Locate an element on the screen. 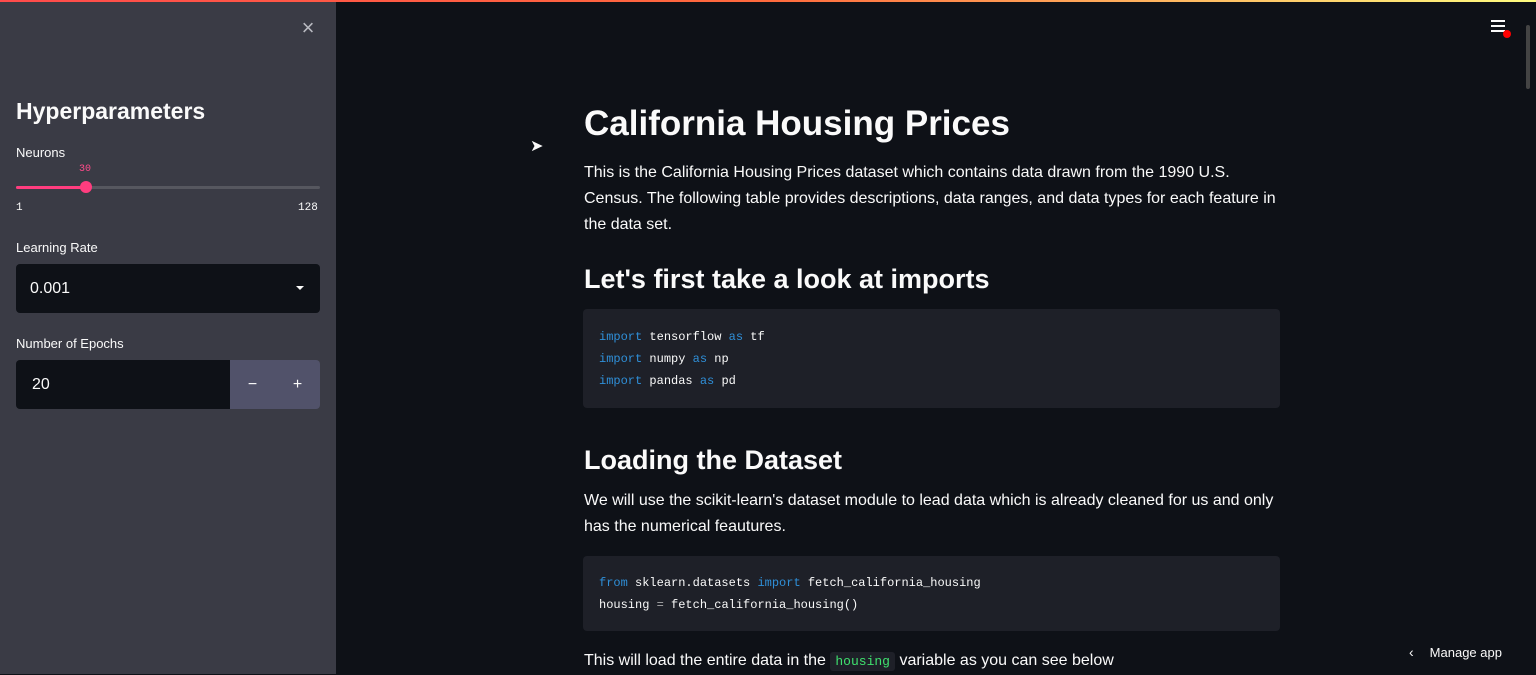 The height and width of the screenshot is (675, 1536). neurons-slider-max: 128 is located at coordinates (308, 208).